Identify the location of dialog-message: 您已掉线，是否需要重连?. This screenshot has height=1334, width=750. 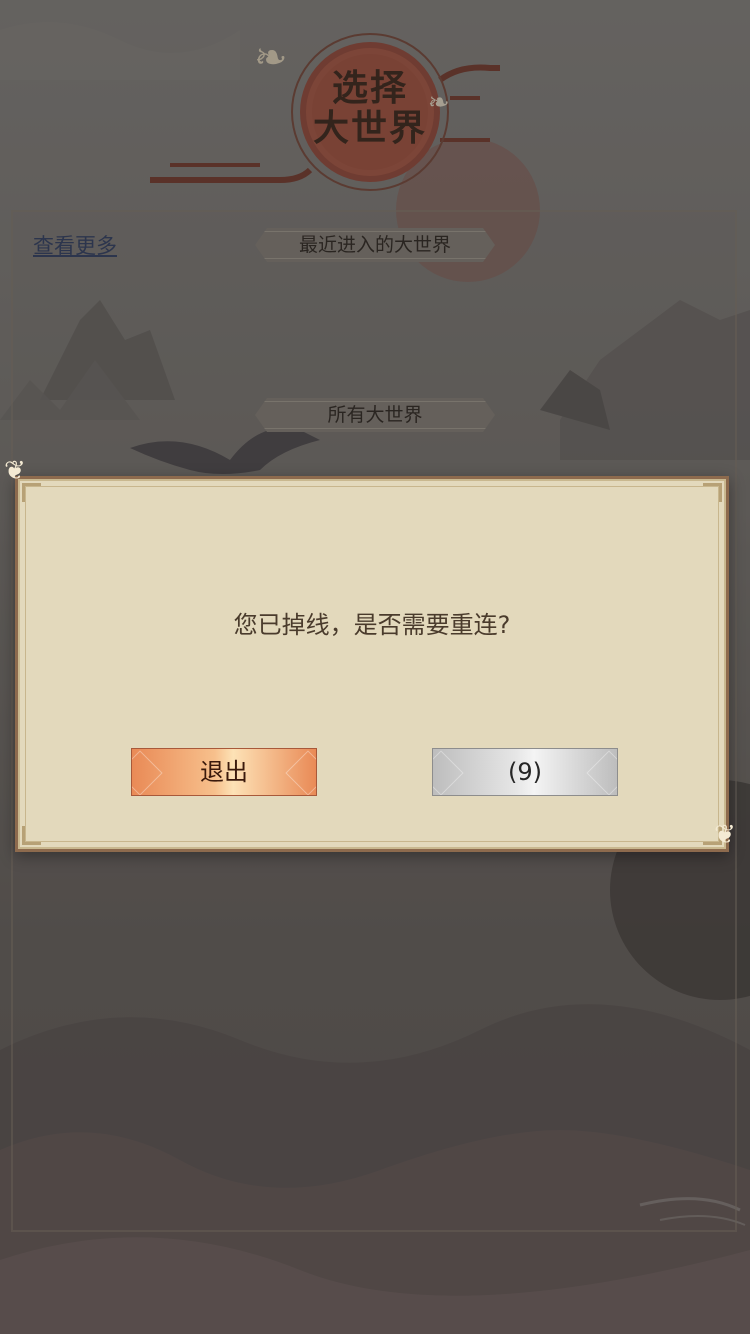
(372, 625).